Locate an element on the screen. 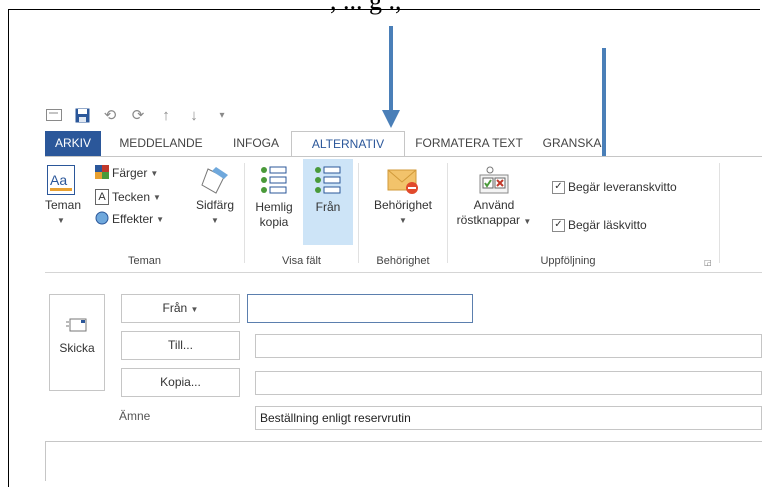 The height and width of the screenshot is (487, 762). page-color-button: Sidfärg ▼ is located at coordinates (215, 196).